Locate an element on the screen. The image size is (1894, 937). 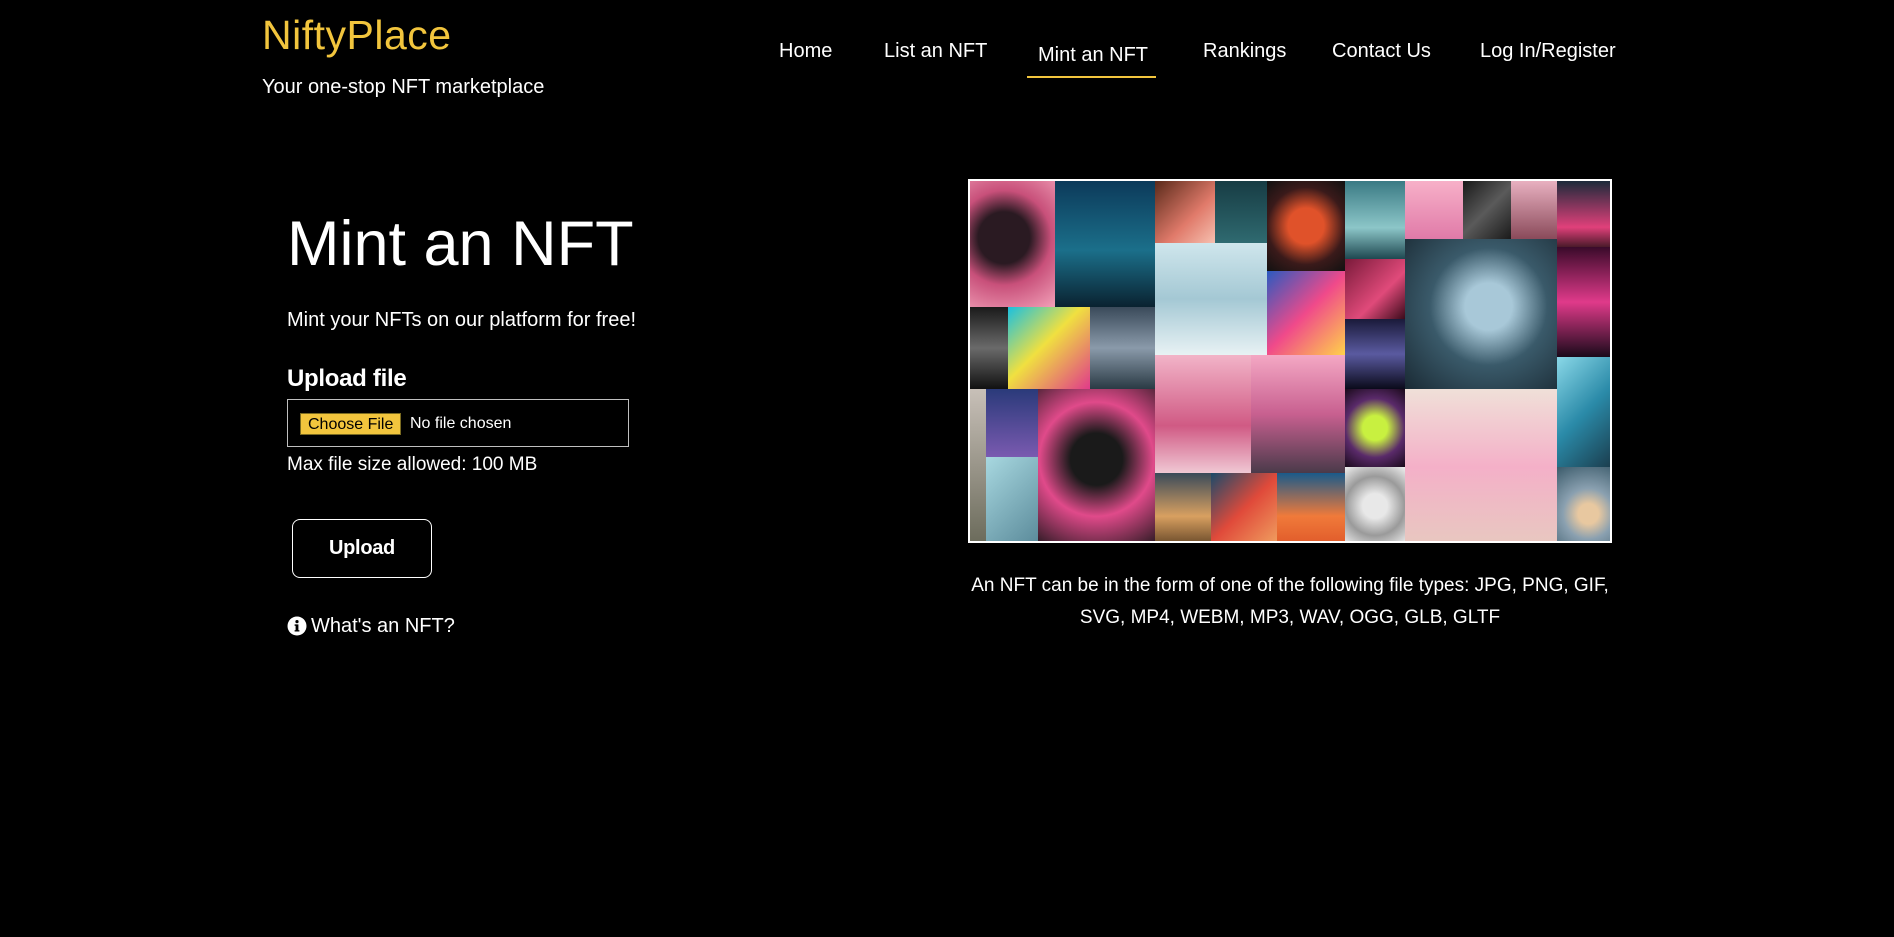
whats-an-nft-label: What's an NFT? is located at coordinates (383, 625).